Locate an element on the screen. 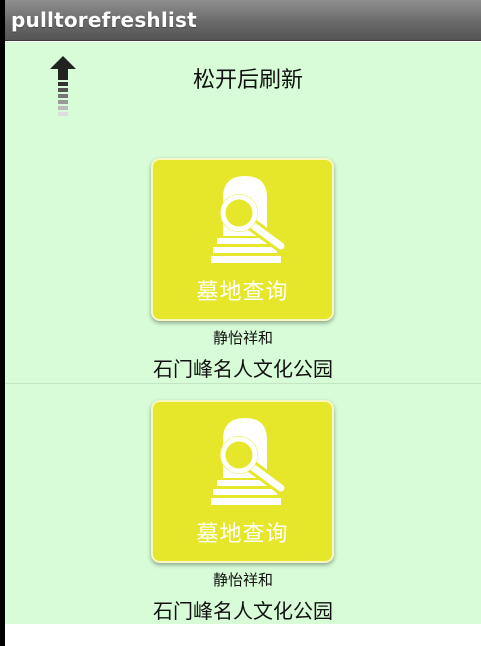  bottom-empty-area is located at coordinates (243, 635).